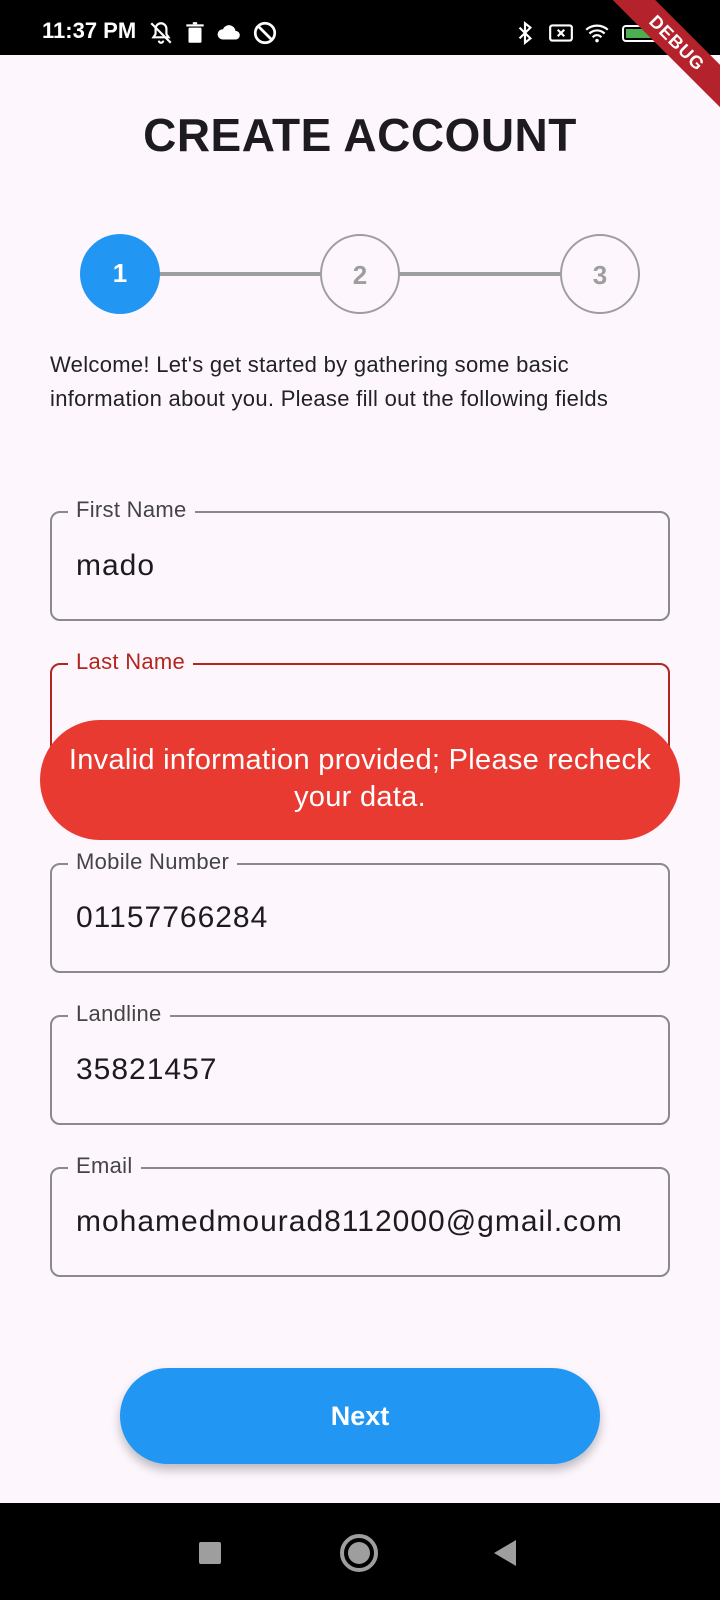 The width and height of the screenshot is (720, 1600). What do you see at coordinates (104, 1166) in the screenshot?
I see `email-label: Email` at bounding box center [104, 1166].